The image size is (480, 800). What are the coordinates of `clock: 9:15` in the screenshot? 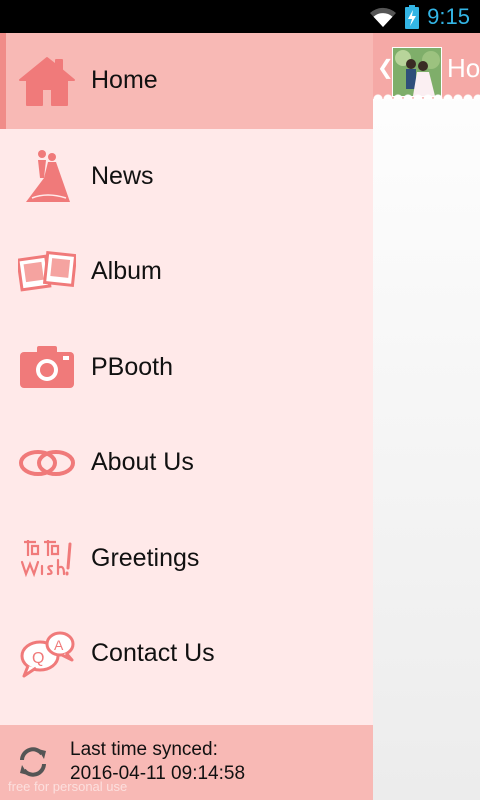 It's located at (448, 16).